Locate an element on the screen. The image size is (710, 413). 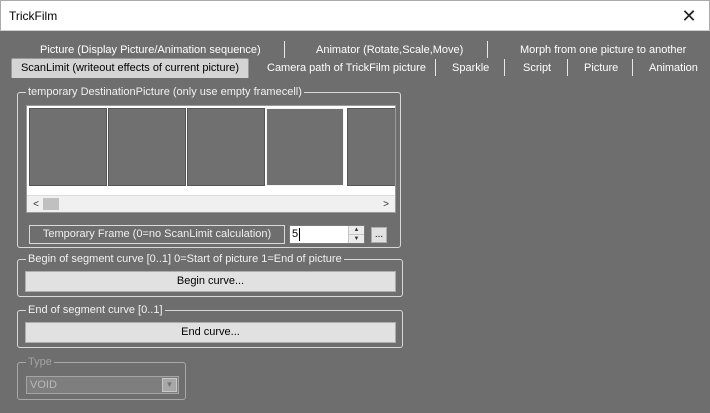
spinner-buttons: ▲ ▼ is located at coordinates (356, 234).